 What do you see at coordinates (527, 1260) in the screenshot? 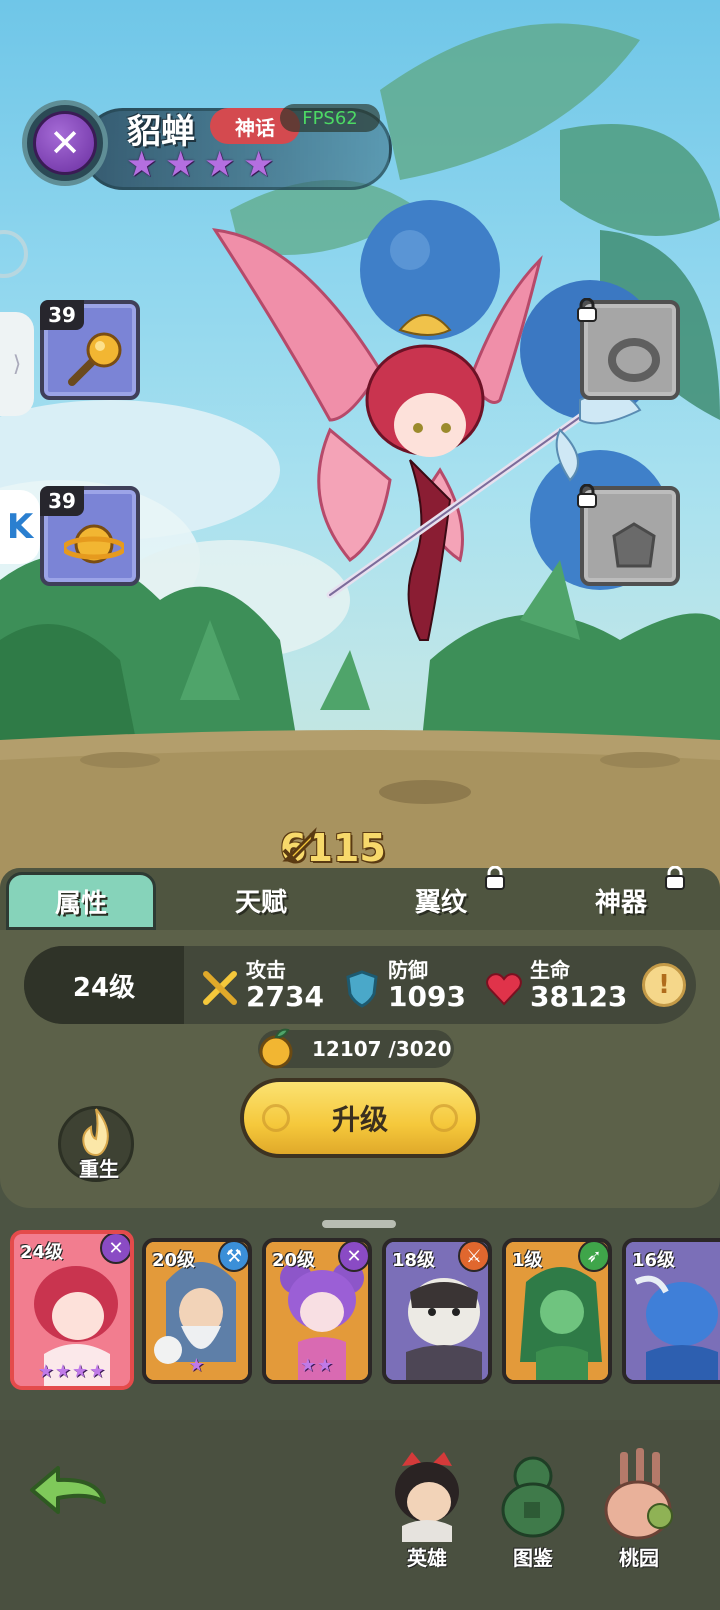
I see `hero-card-level: 1级` at bounding box center [527, 1260].